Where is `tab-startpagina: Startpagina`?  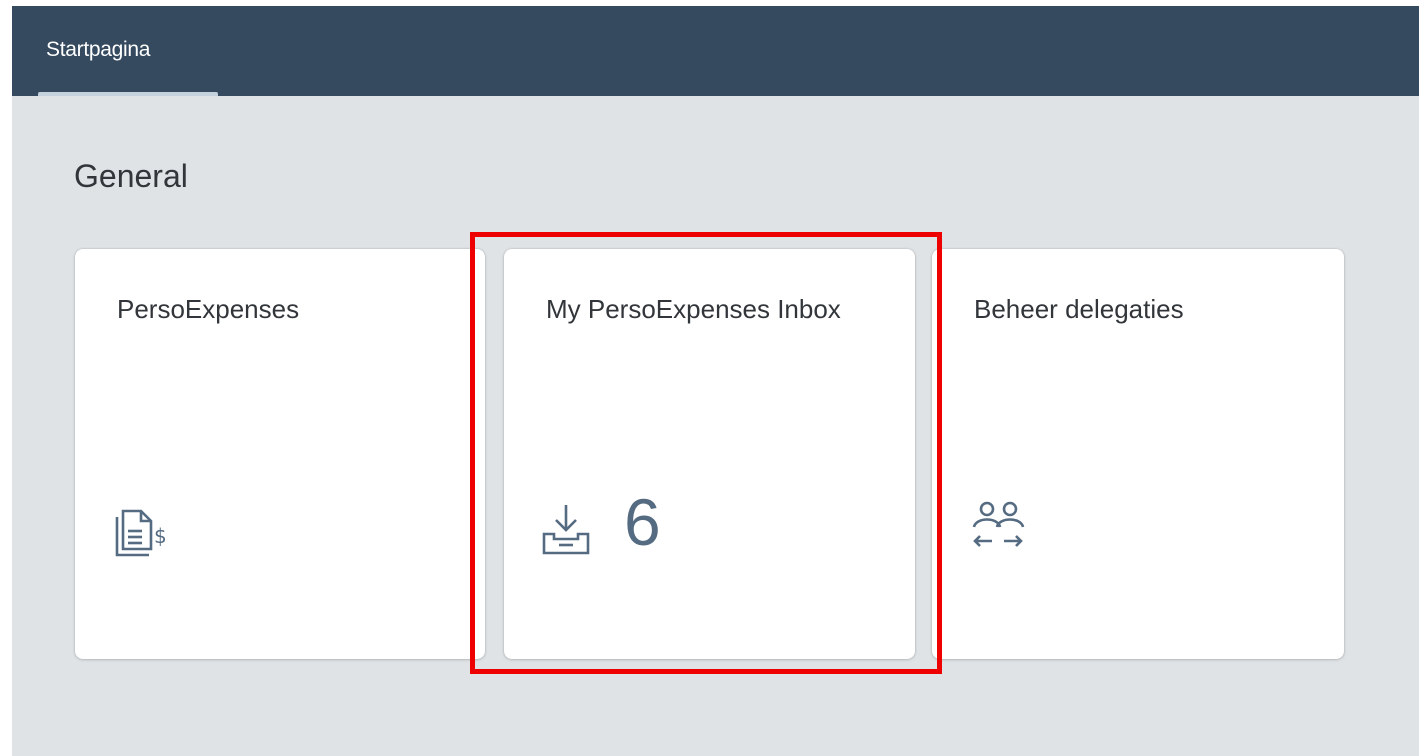 tab-startpagina: Startpagina is located at coordinates (128, 51).